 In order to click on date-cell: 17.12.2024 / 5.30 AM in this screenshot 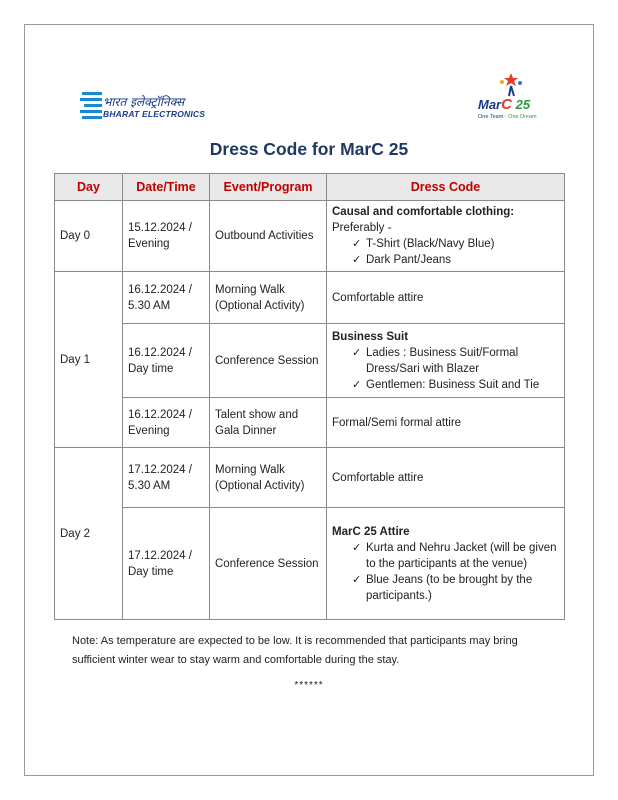, I will do `click(166, 477)`.